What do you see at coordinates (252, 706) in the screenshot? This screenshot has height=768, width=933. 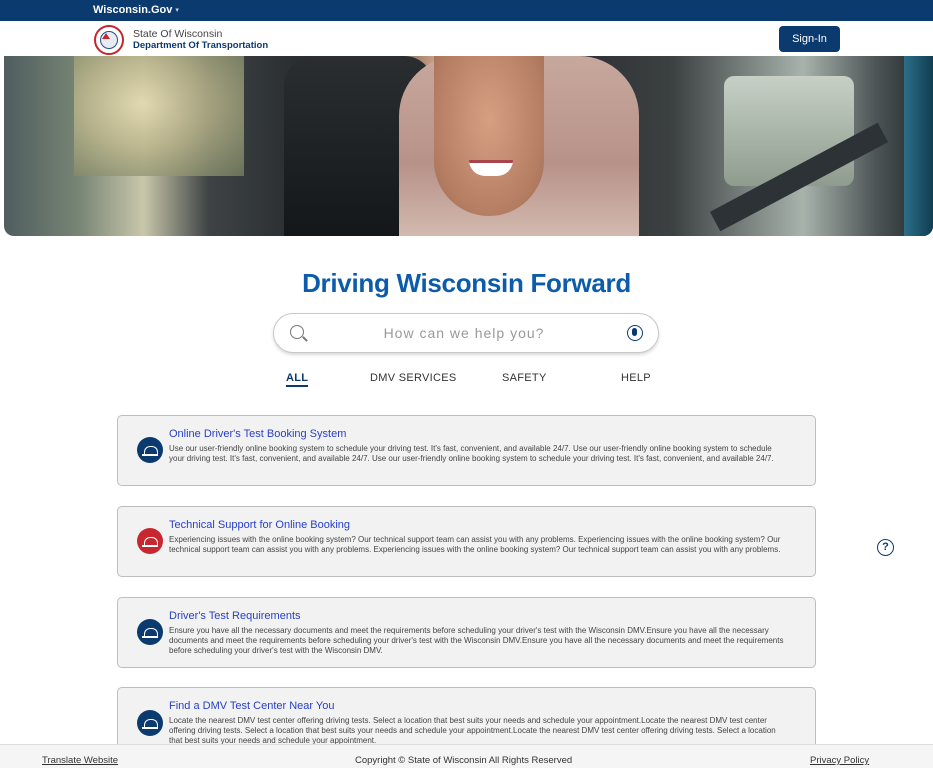 I see `card-title: Find a DMV Test Center Near You` at bounding box center [252, 706].